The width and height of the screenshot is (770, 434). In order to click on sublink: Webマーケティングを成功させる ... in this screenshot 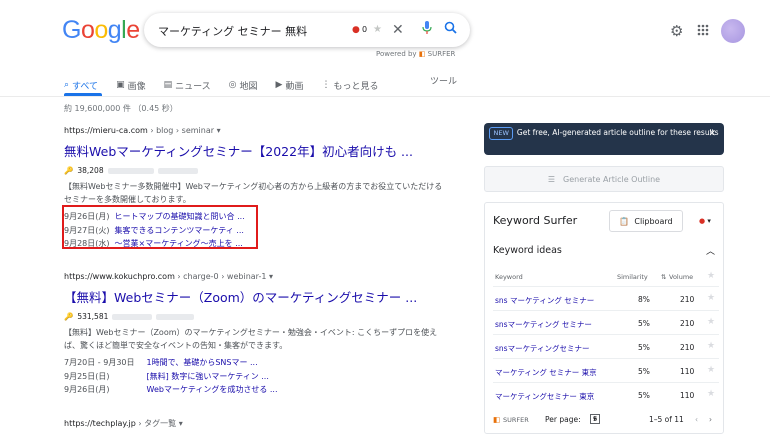, I will do `click(212, 389)`.